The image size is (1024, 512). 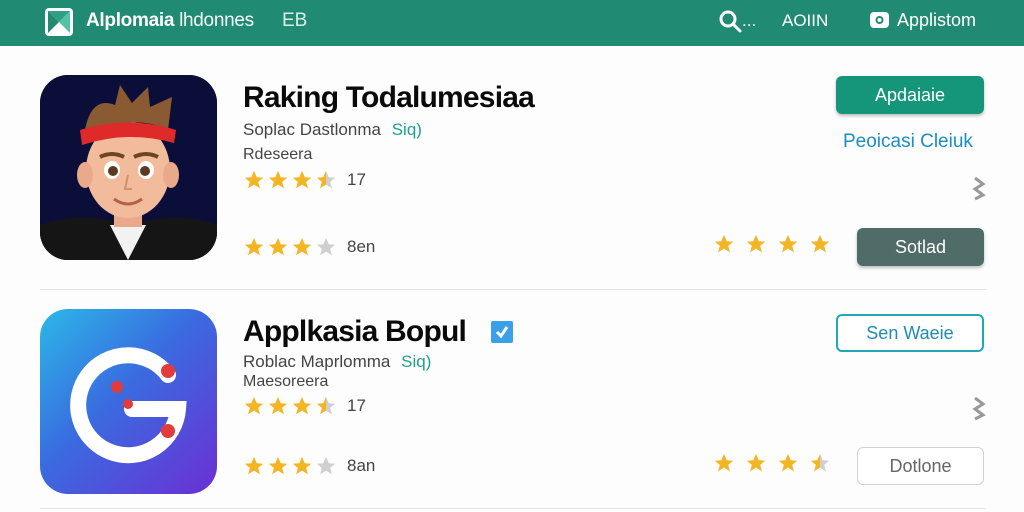 I want to click on avatar-character-icon, so click(x=128, y=167).